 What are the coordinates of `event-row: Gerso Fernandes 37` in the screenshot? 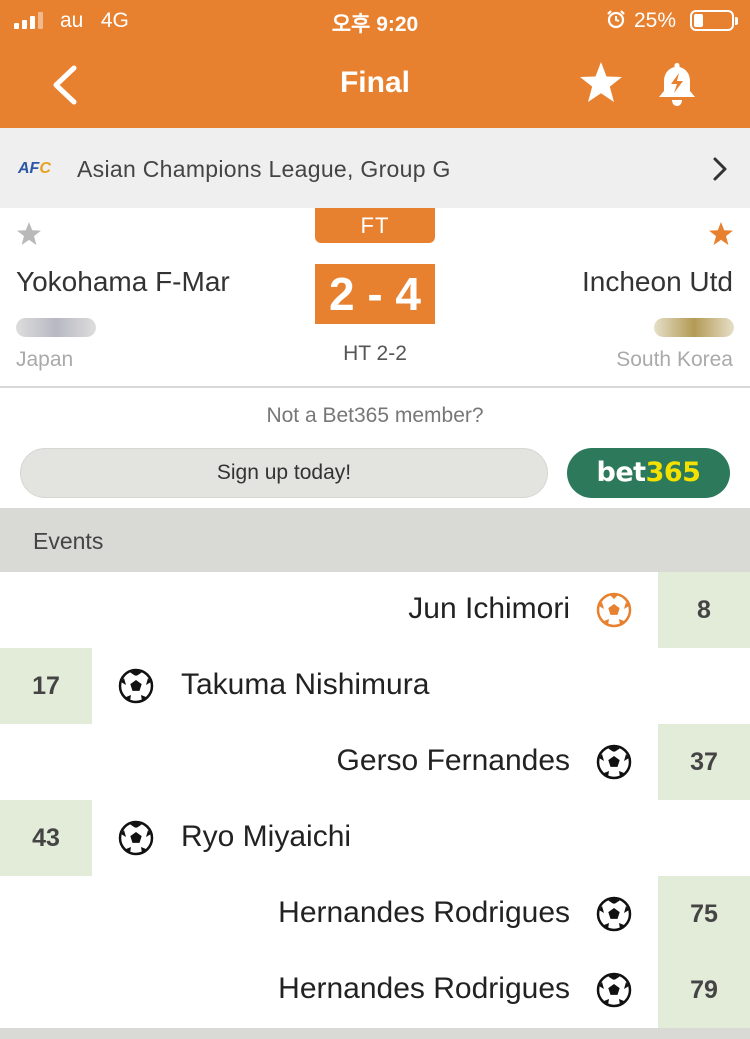 It's located at (375, 762).